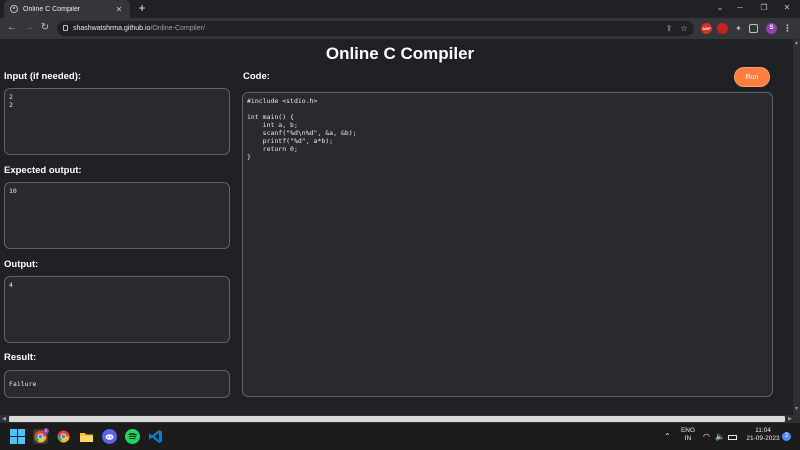  I want to click on browser-tab: Online C Compiler ✕, so click(67, 9).